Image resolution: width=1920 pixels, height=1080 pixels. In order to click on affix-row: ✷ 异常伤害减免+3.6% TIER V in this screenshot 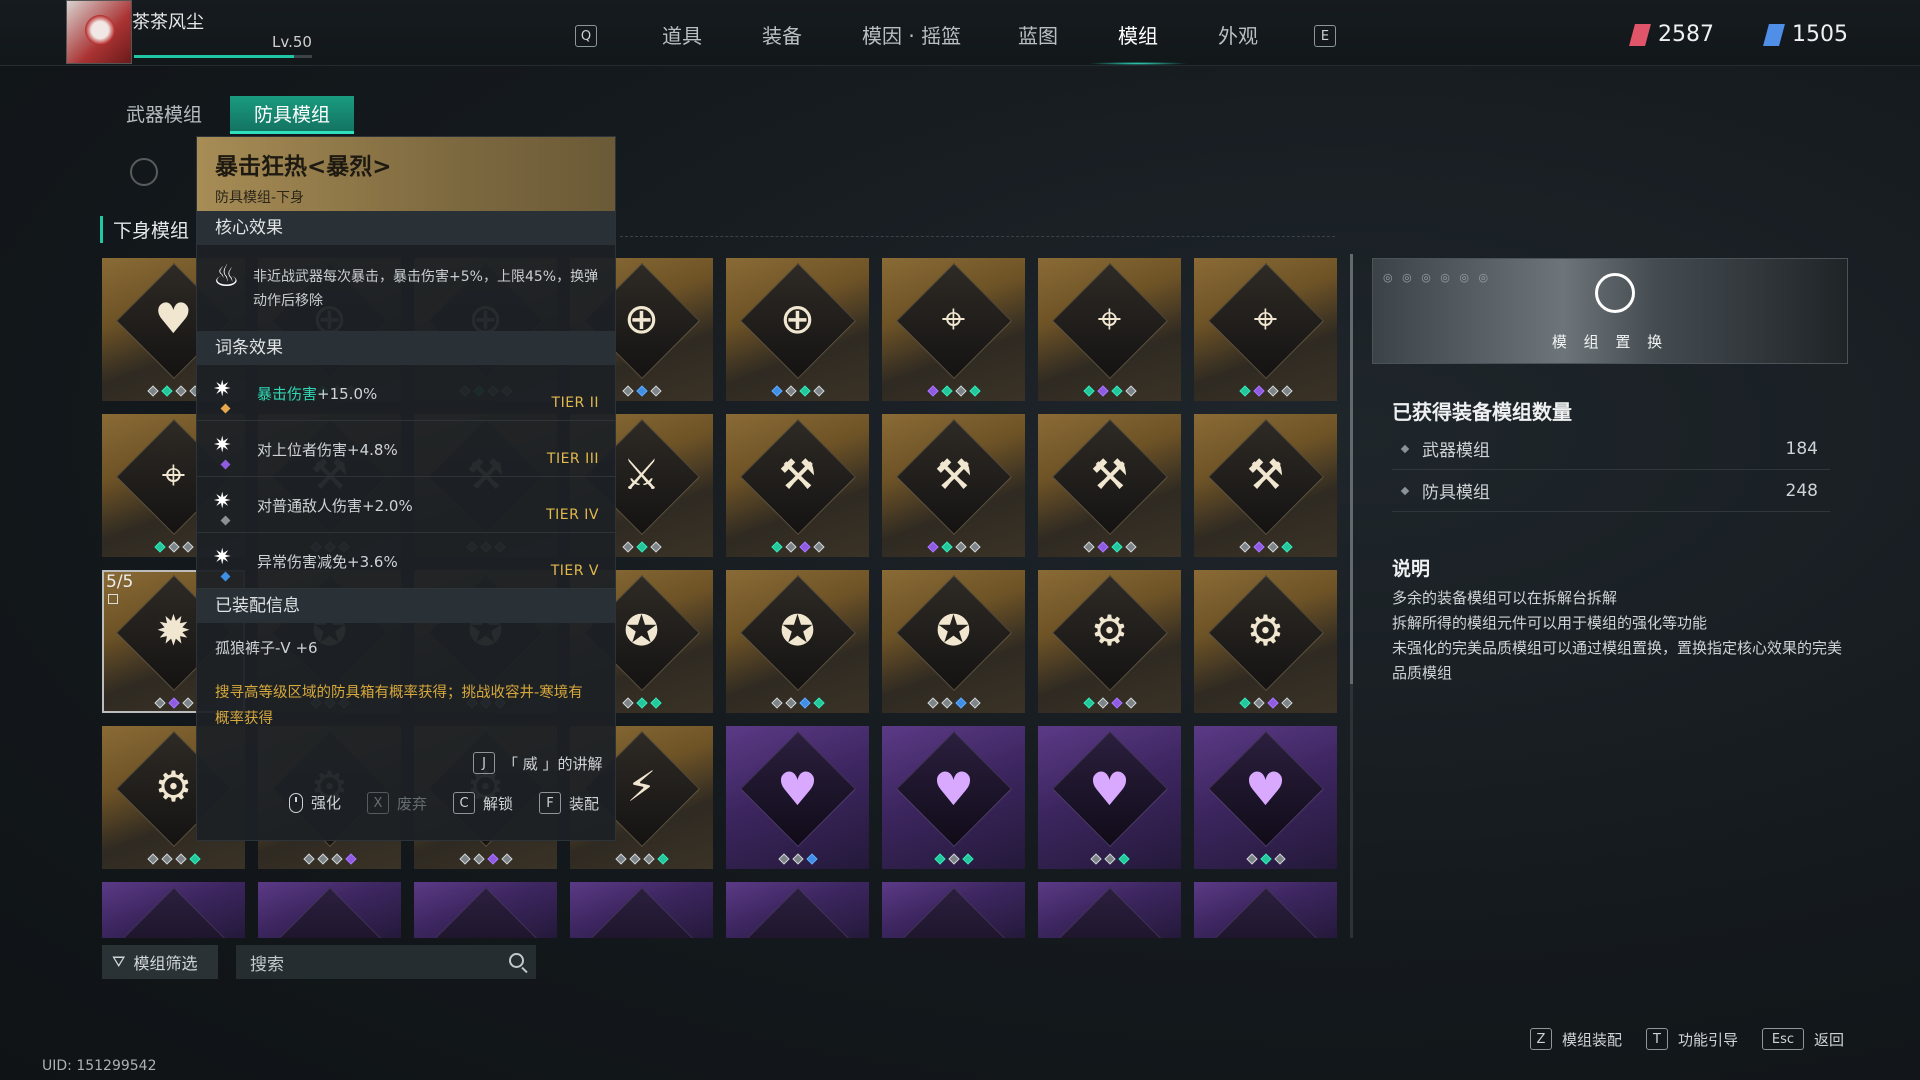, I will do `click(406, 561)`.